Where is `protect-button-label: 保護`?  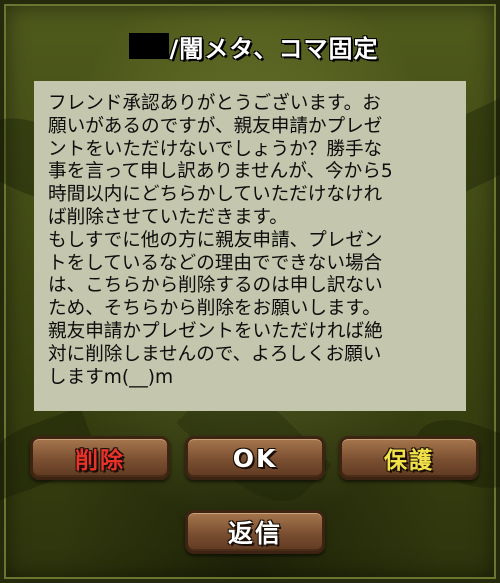 protect-button-label: 保護 is located at coordinates (409, 461).